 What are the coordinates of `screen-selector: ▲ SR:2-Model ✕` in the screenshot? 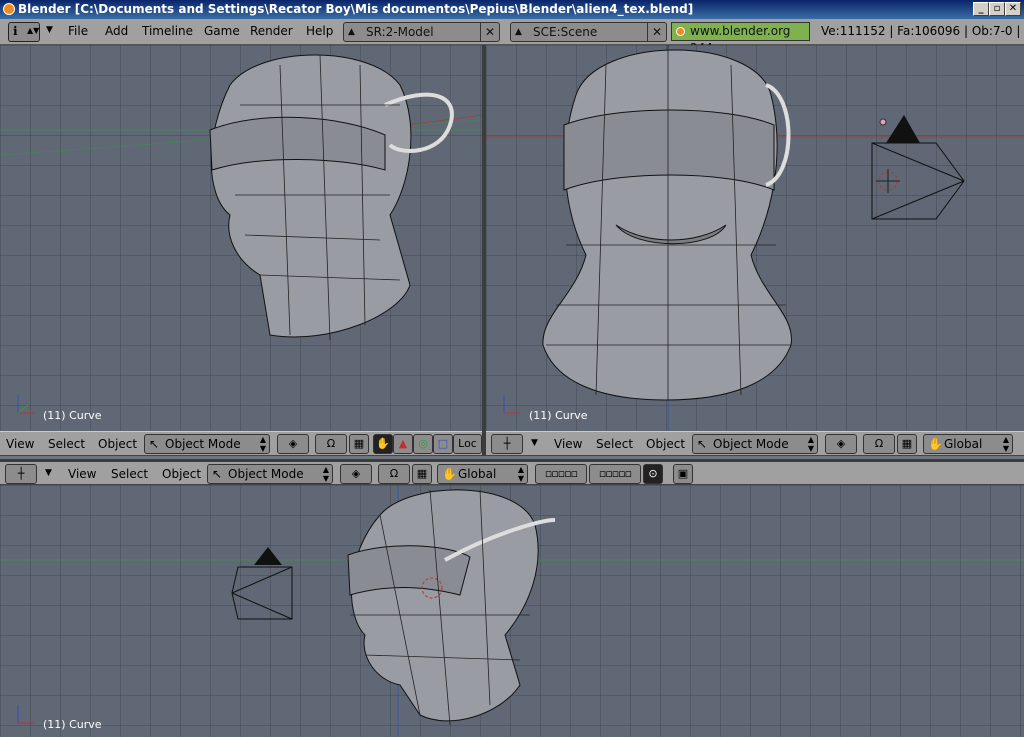 It's located at (421, 32).